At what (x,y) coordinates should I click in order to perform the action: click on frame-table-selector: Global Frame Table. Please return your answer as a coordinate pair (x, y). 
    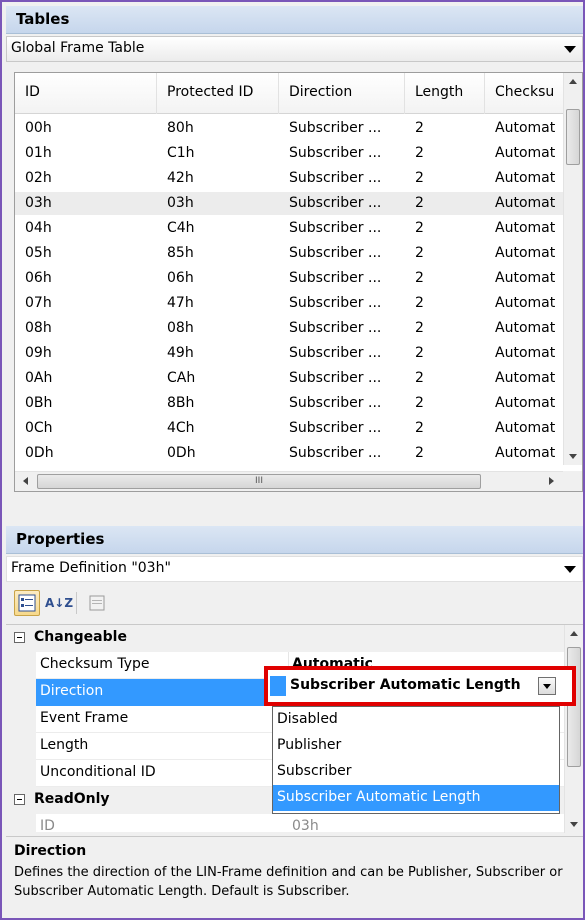
    Looking at the image, I should click on (294, 49).